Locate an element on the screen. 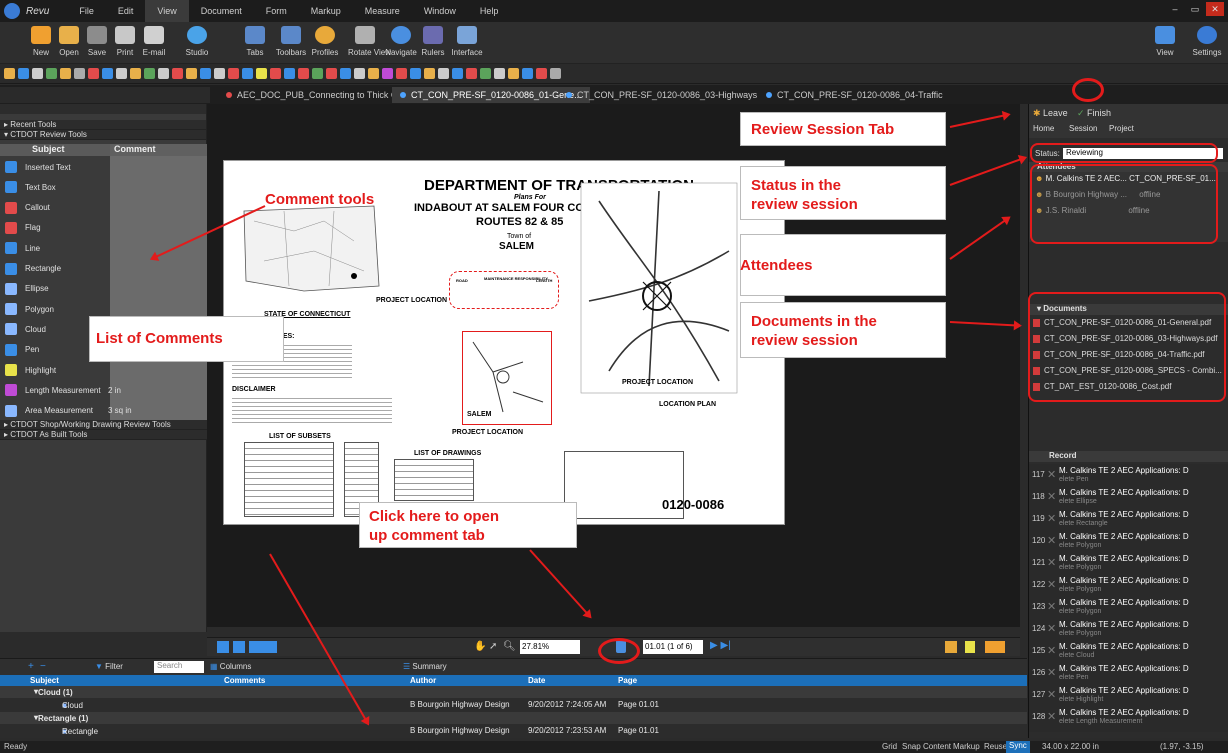  tabs-button: Tabs is located at coordinates (255, 40).